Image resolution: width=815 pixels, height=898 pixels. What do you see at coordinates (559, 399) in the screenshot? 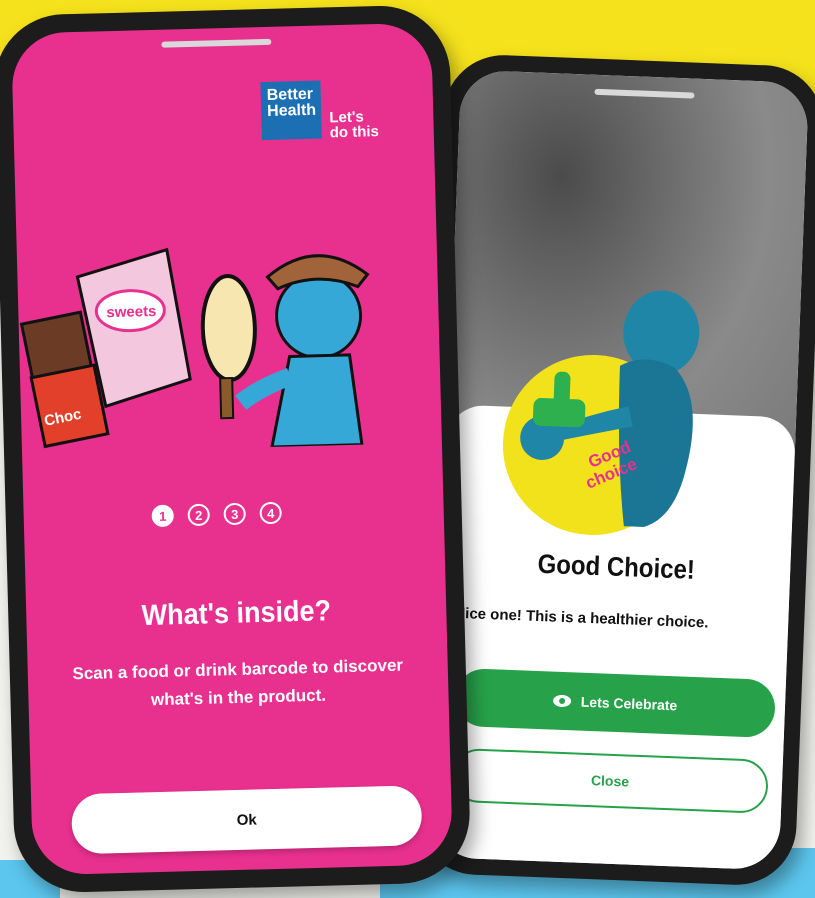
I see `thumbs-up-icon` at bounding box center [559, 399].